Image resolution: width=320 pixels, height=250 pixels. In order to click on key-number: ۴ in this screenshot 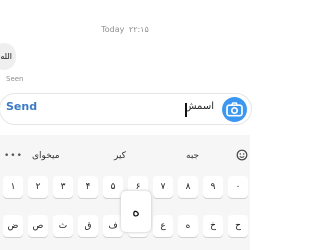, I will do `click(88, 187)`.